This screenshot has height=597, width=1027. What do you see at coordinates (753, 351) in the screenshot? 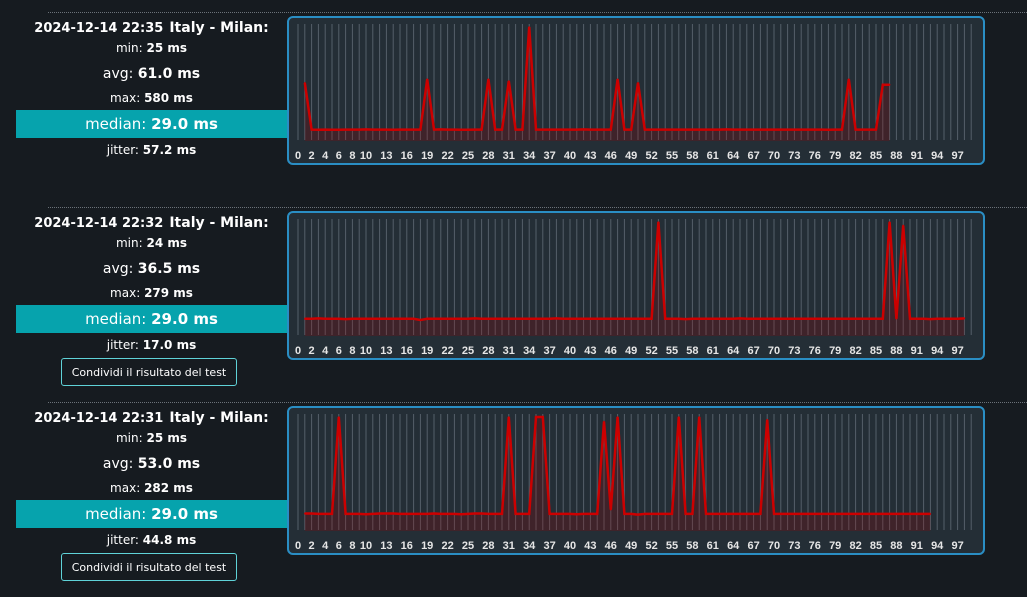
I see `x-tick-label: 67` at bounding box center [753, 351].